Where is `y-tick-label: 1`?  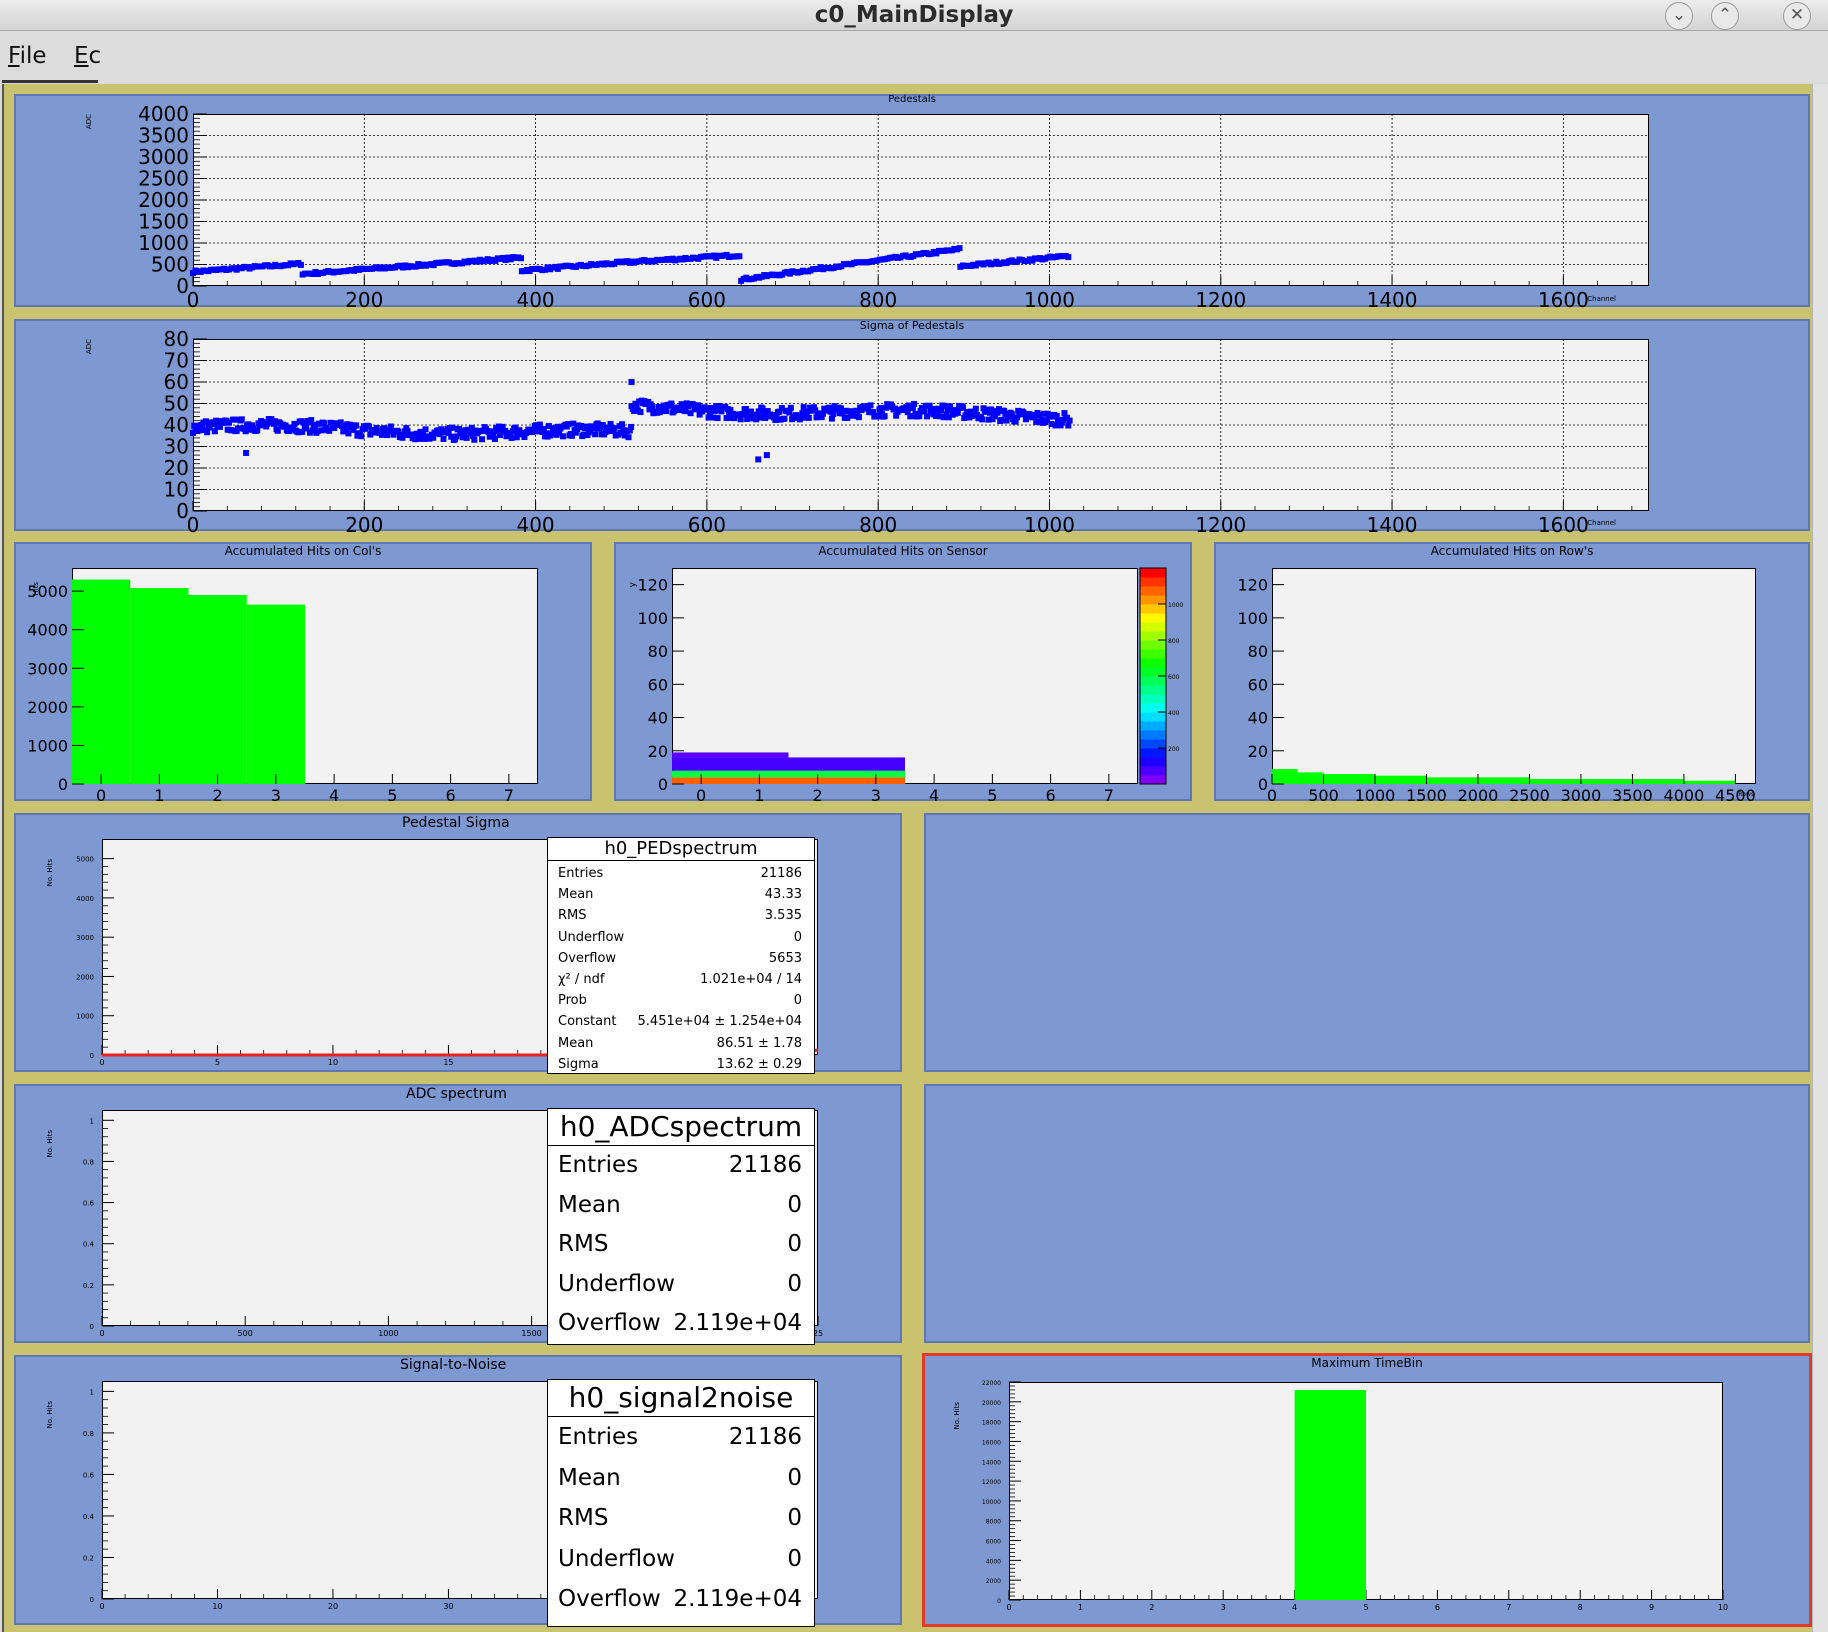 y-tick-label: 1 is located at coordinates (92, 1121).